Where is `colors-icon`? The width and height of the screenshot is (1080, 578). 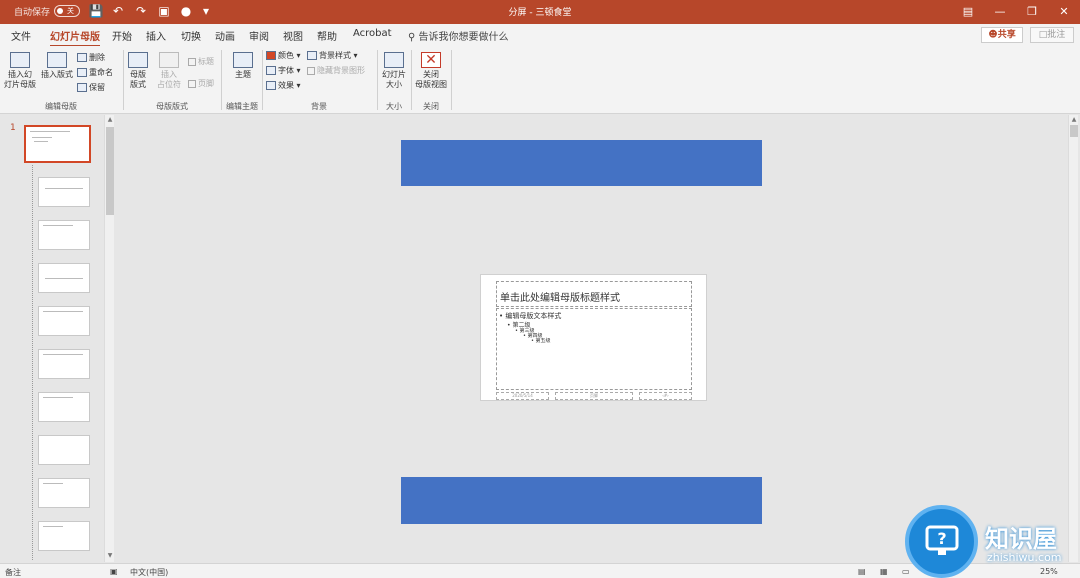
colors-icon is located at coordinates (271, 55).